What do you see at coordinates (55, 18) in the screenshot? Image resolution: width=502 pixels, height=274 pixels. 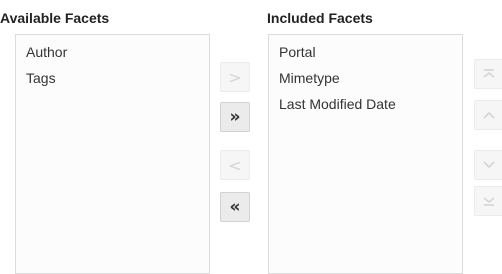 I see `available-facets-heading: Available Facets` at bounding box center [55, 18].